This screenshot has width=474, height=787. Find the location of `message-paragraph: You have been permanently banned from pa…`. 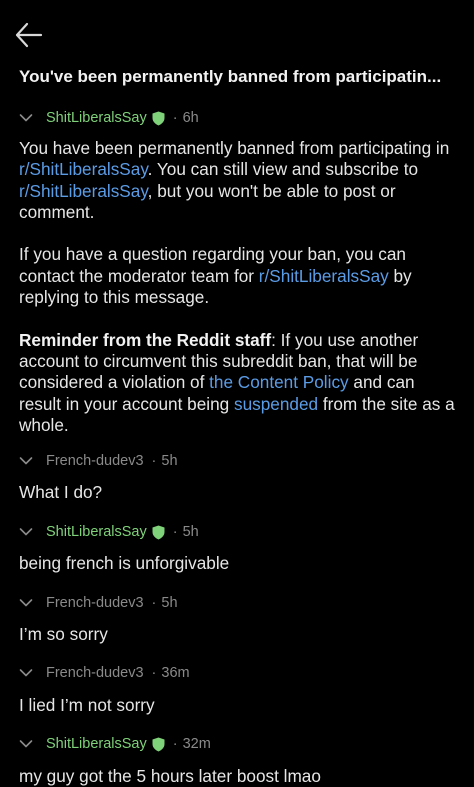

message-paragraph: You have been permanently banned from pa… is located at coordinates (234, 180).